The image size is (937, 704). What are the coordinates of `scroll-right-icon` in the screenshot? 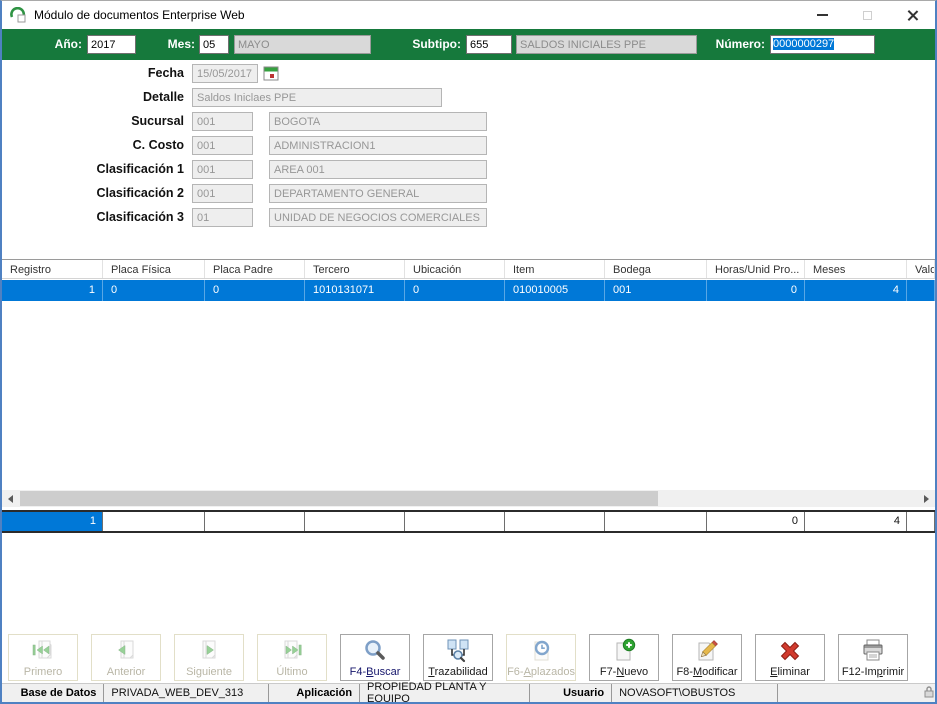 It's located at (926, 498).